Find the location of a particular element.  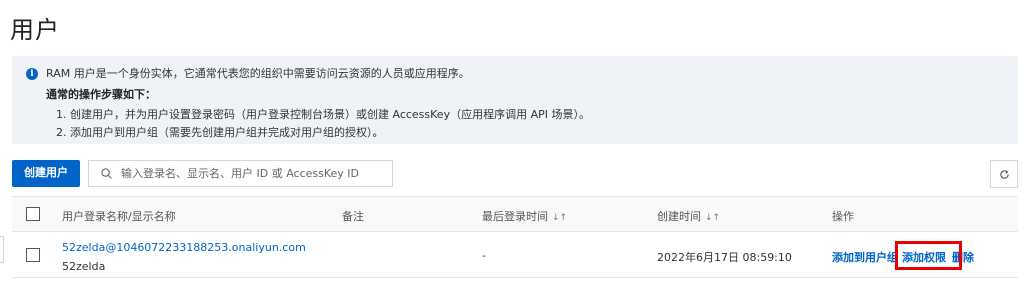

column-header-last-login: 最后登录时间 ↓↑ is located at coordinates (524, 216).